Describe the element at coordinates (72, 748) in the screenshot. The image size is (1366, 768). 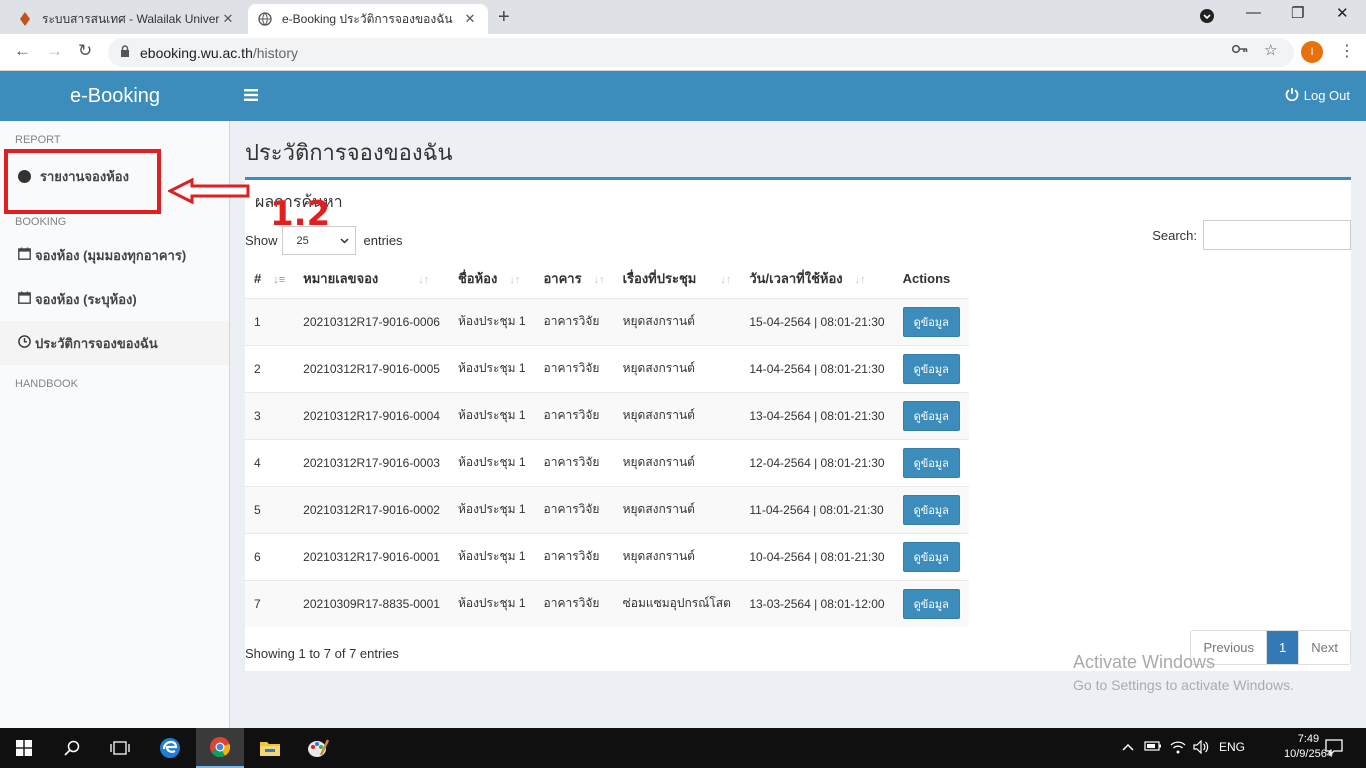
I see `search-icon` at that location.